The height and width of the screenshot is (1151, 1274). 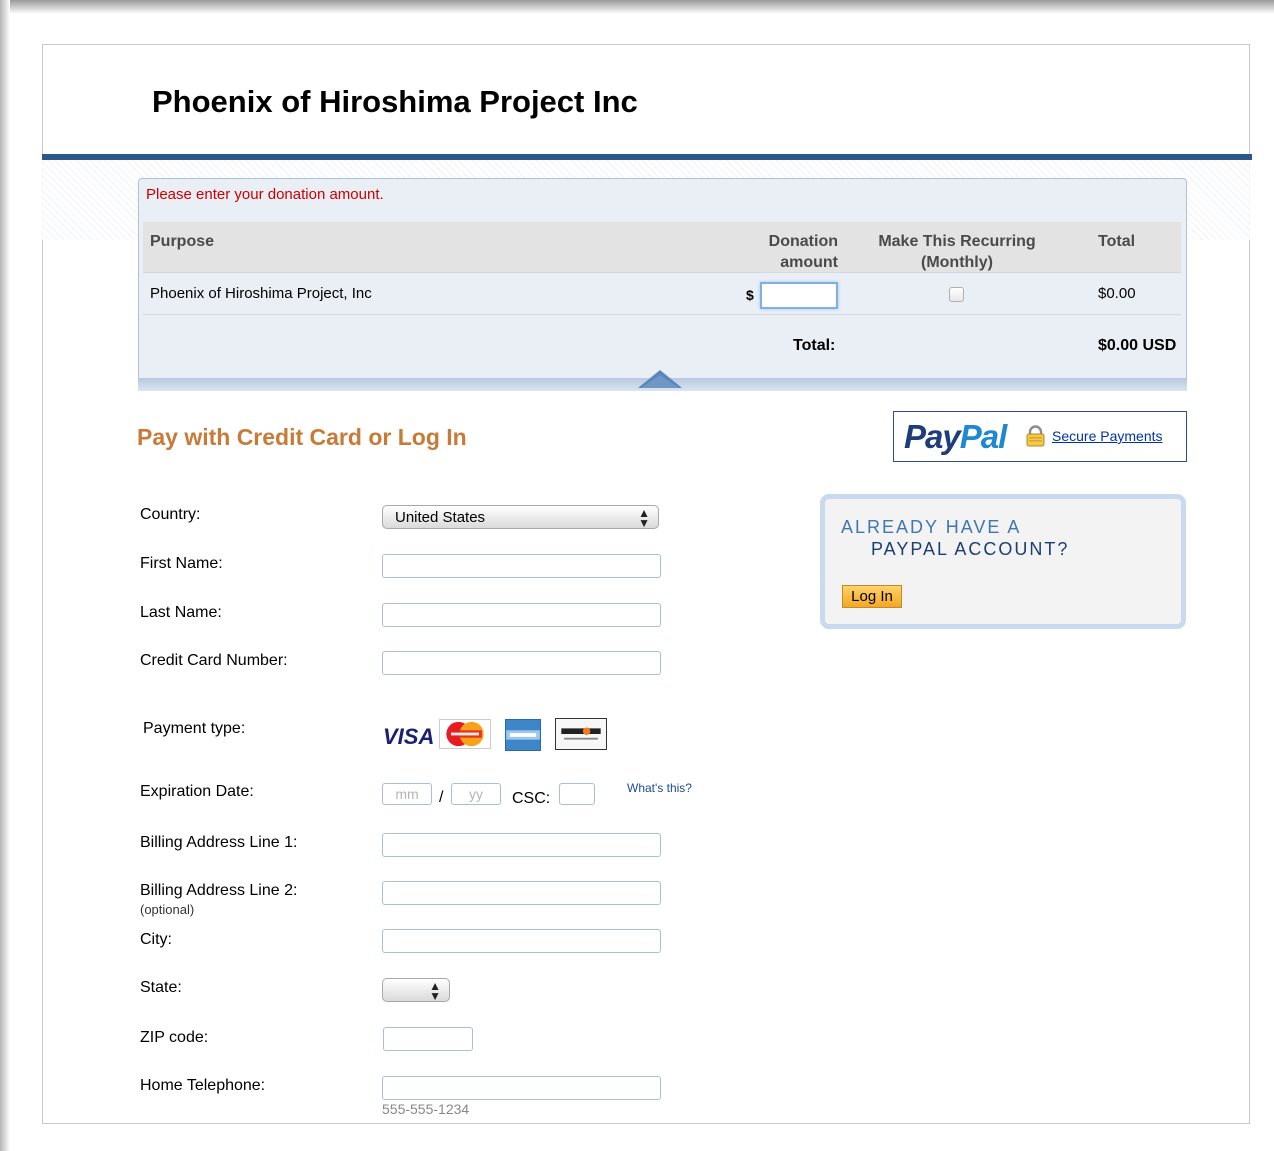 What do you see at coordinates (167, 909) in the screenshot?
I see `address2-optional-note: (optional)` at bounding box center [167, 909].